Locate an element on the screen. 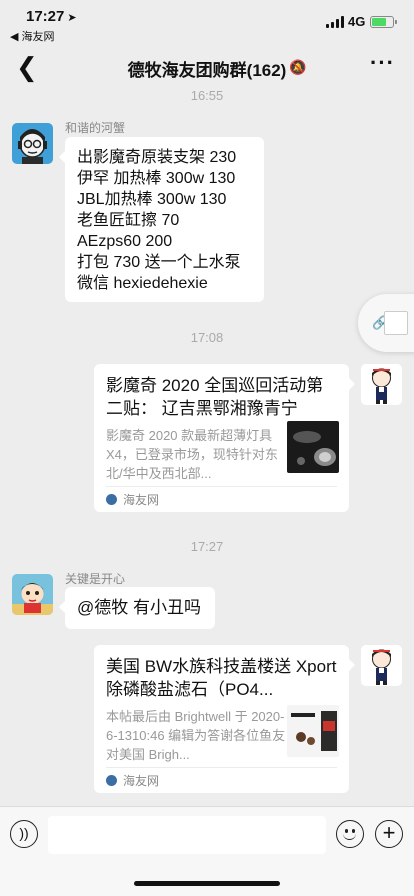  emoji-icon is located at coordinates (350, 834).